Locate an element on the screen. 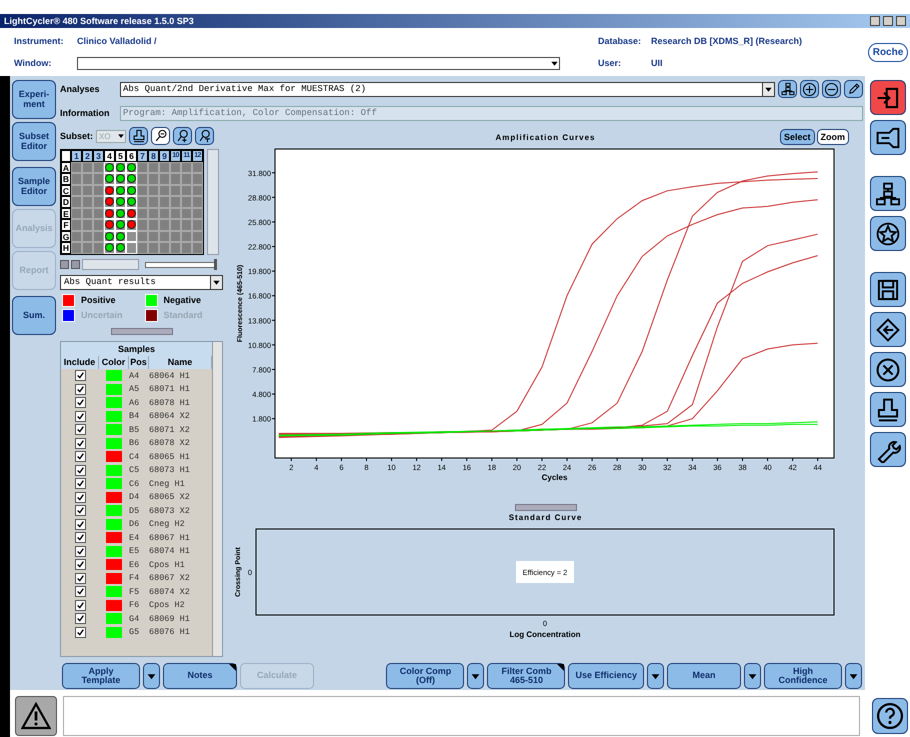 This screenshot has width=910, height=737. analyses-label: Analyses is located at coordinates (80, 89).